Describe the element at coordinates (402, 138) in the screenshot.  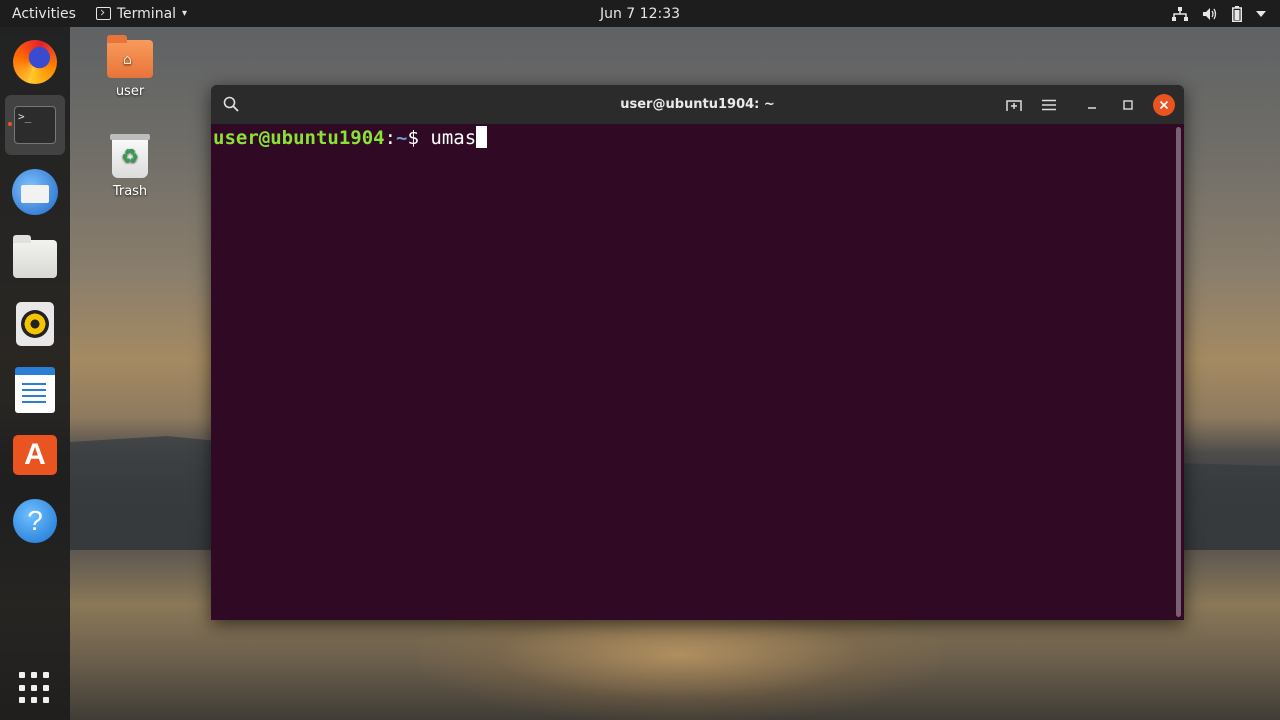
I see `prompt-path: ~` at that location.